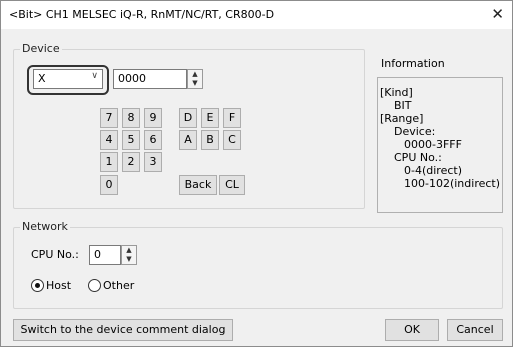 The width and height of the screenshot is (513, 347). What do you see at coordinates (415, 131) in the screenshot?
I see `info-device-label: Device:` at bounding box center [415, 131].